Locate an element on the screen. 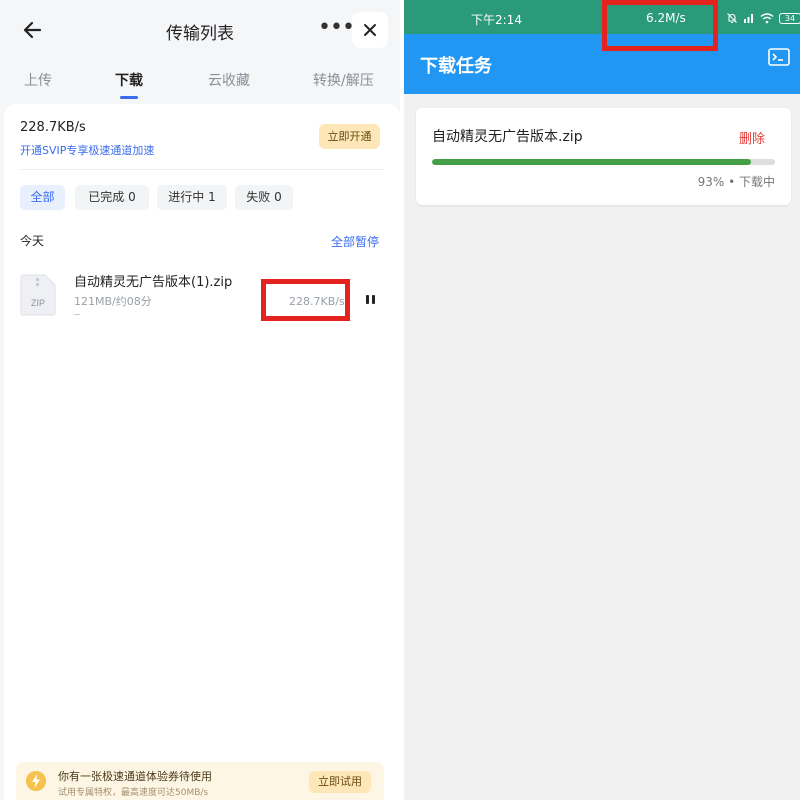 This screenshot has width=800, height=800. filter-failed: 失败 0 is located at coordinates (264, 197).